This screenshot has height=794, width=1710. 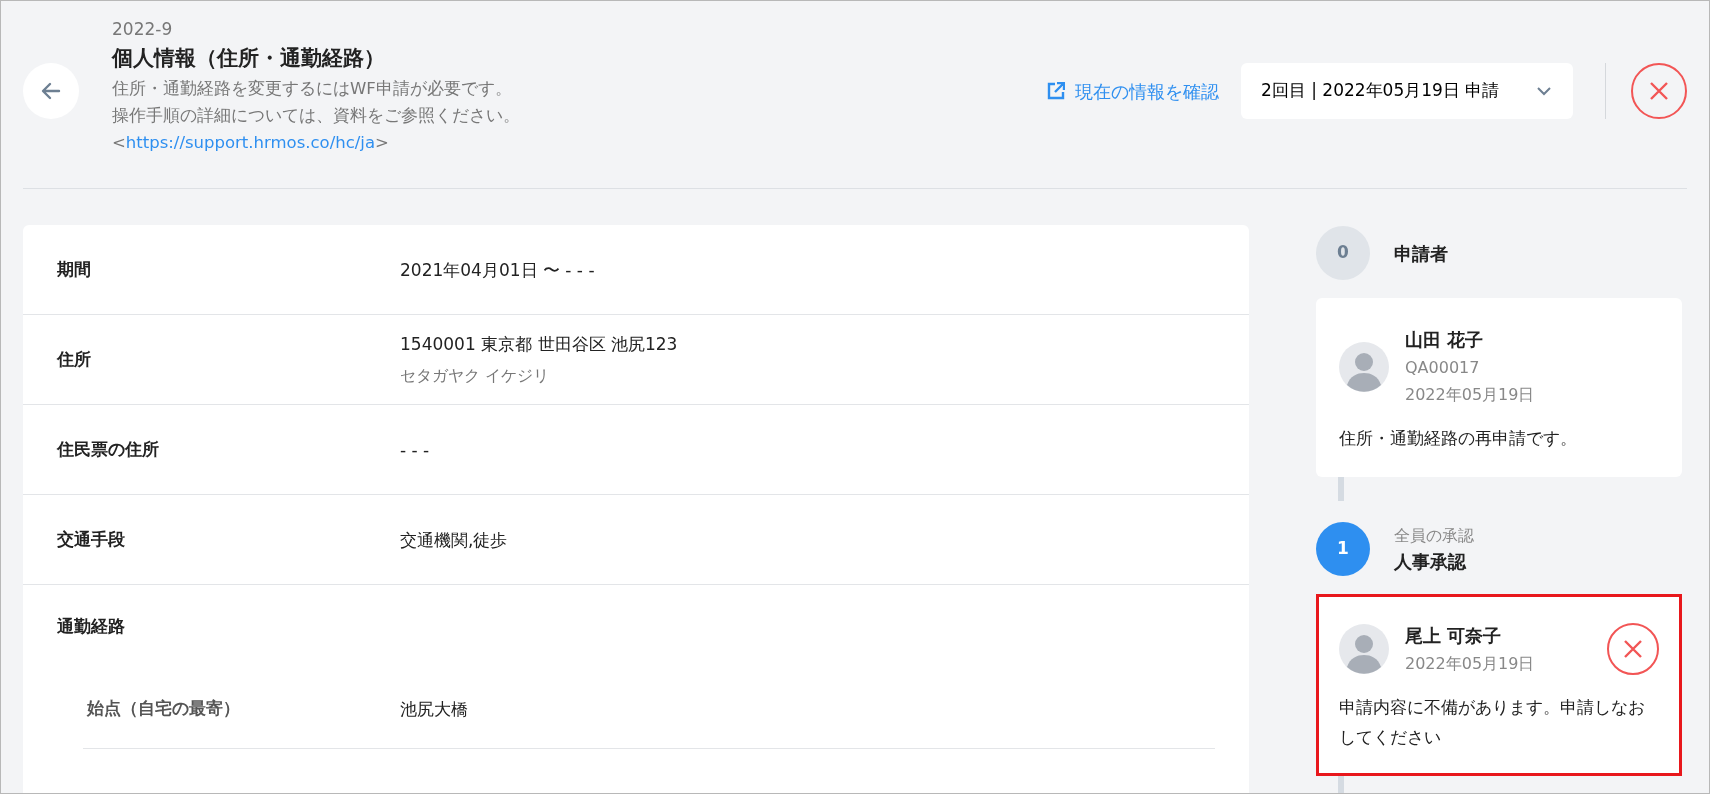 I want to click on field-value: - - -, so click(x=415, y=450).